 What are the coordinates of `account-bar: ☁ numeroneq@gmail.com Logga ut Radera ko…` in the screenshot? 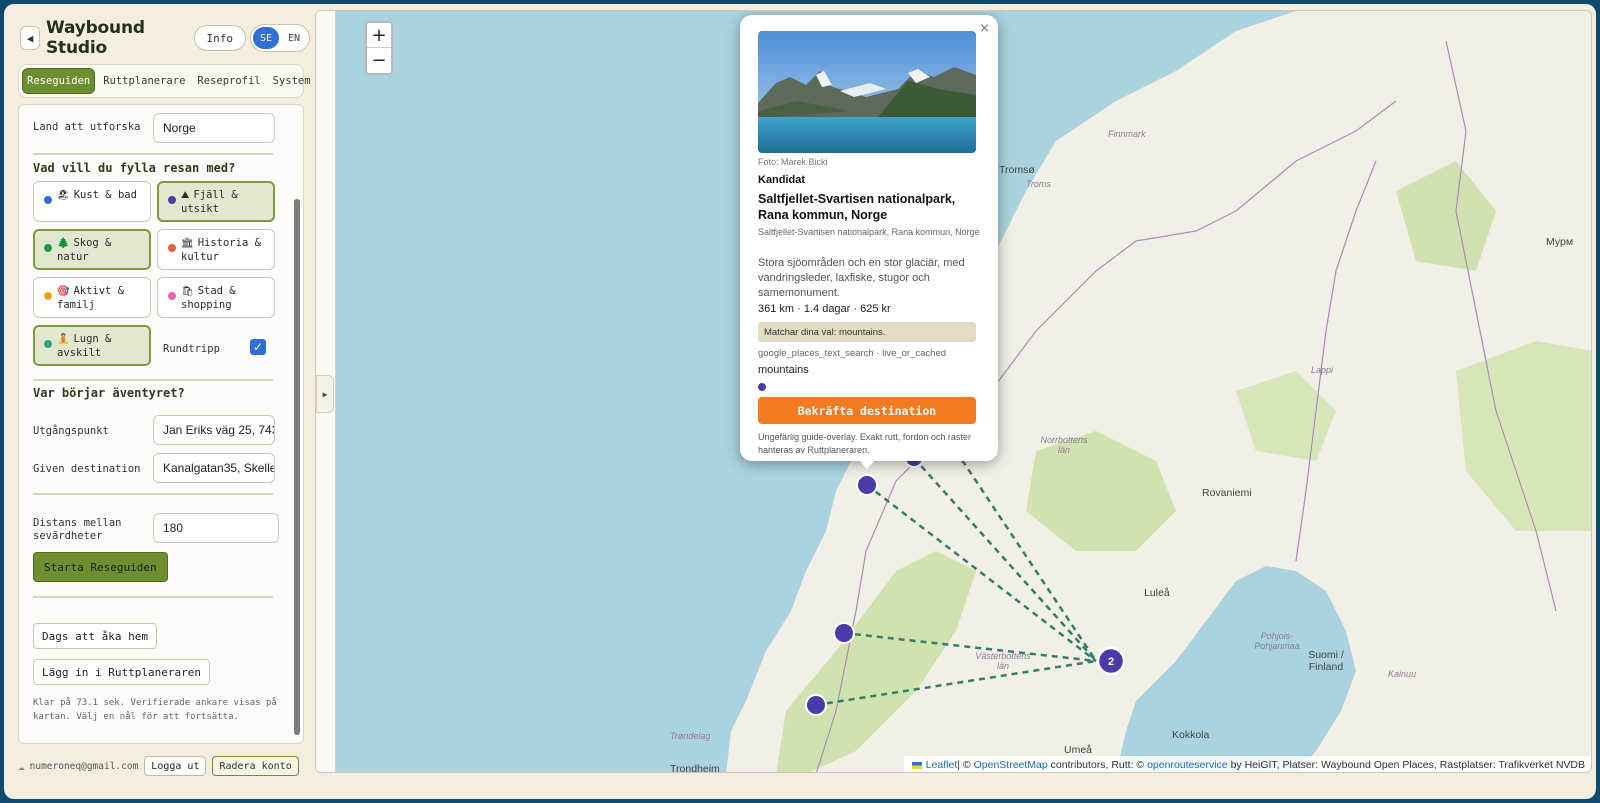 It's located at (163, 766).